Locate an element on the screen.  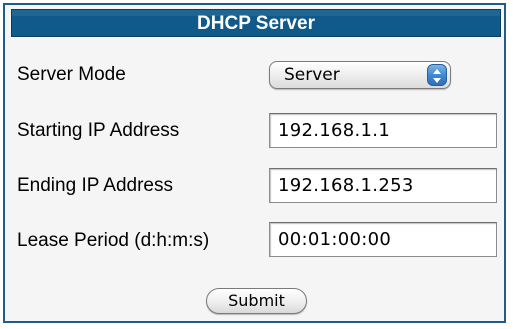
lease-period-input is located at coordinates (383, 239).